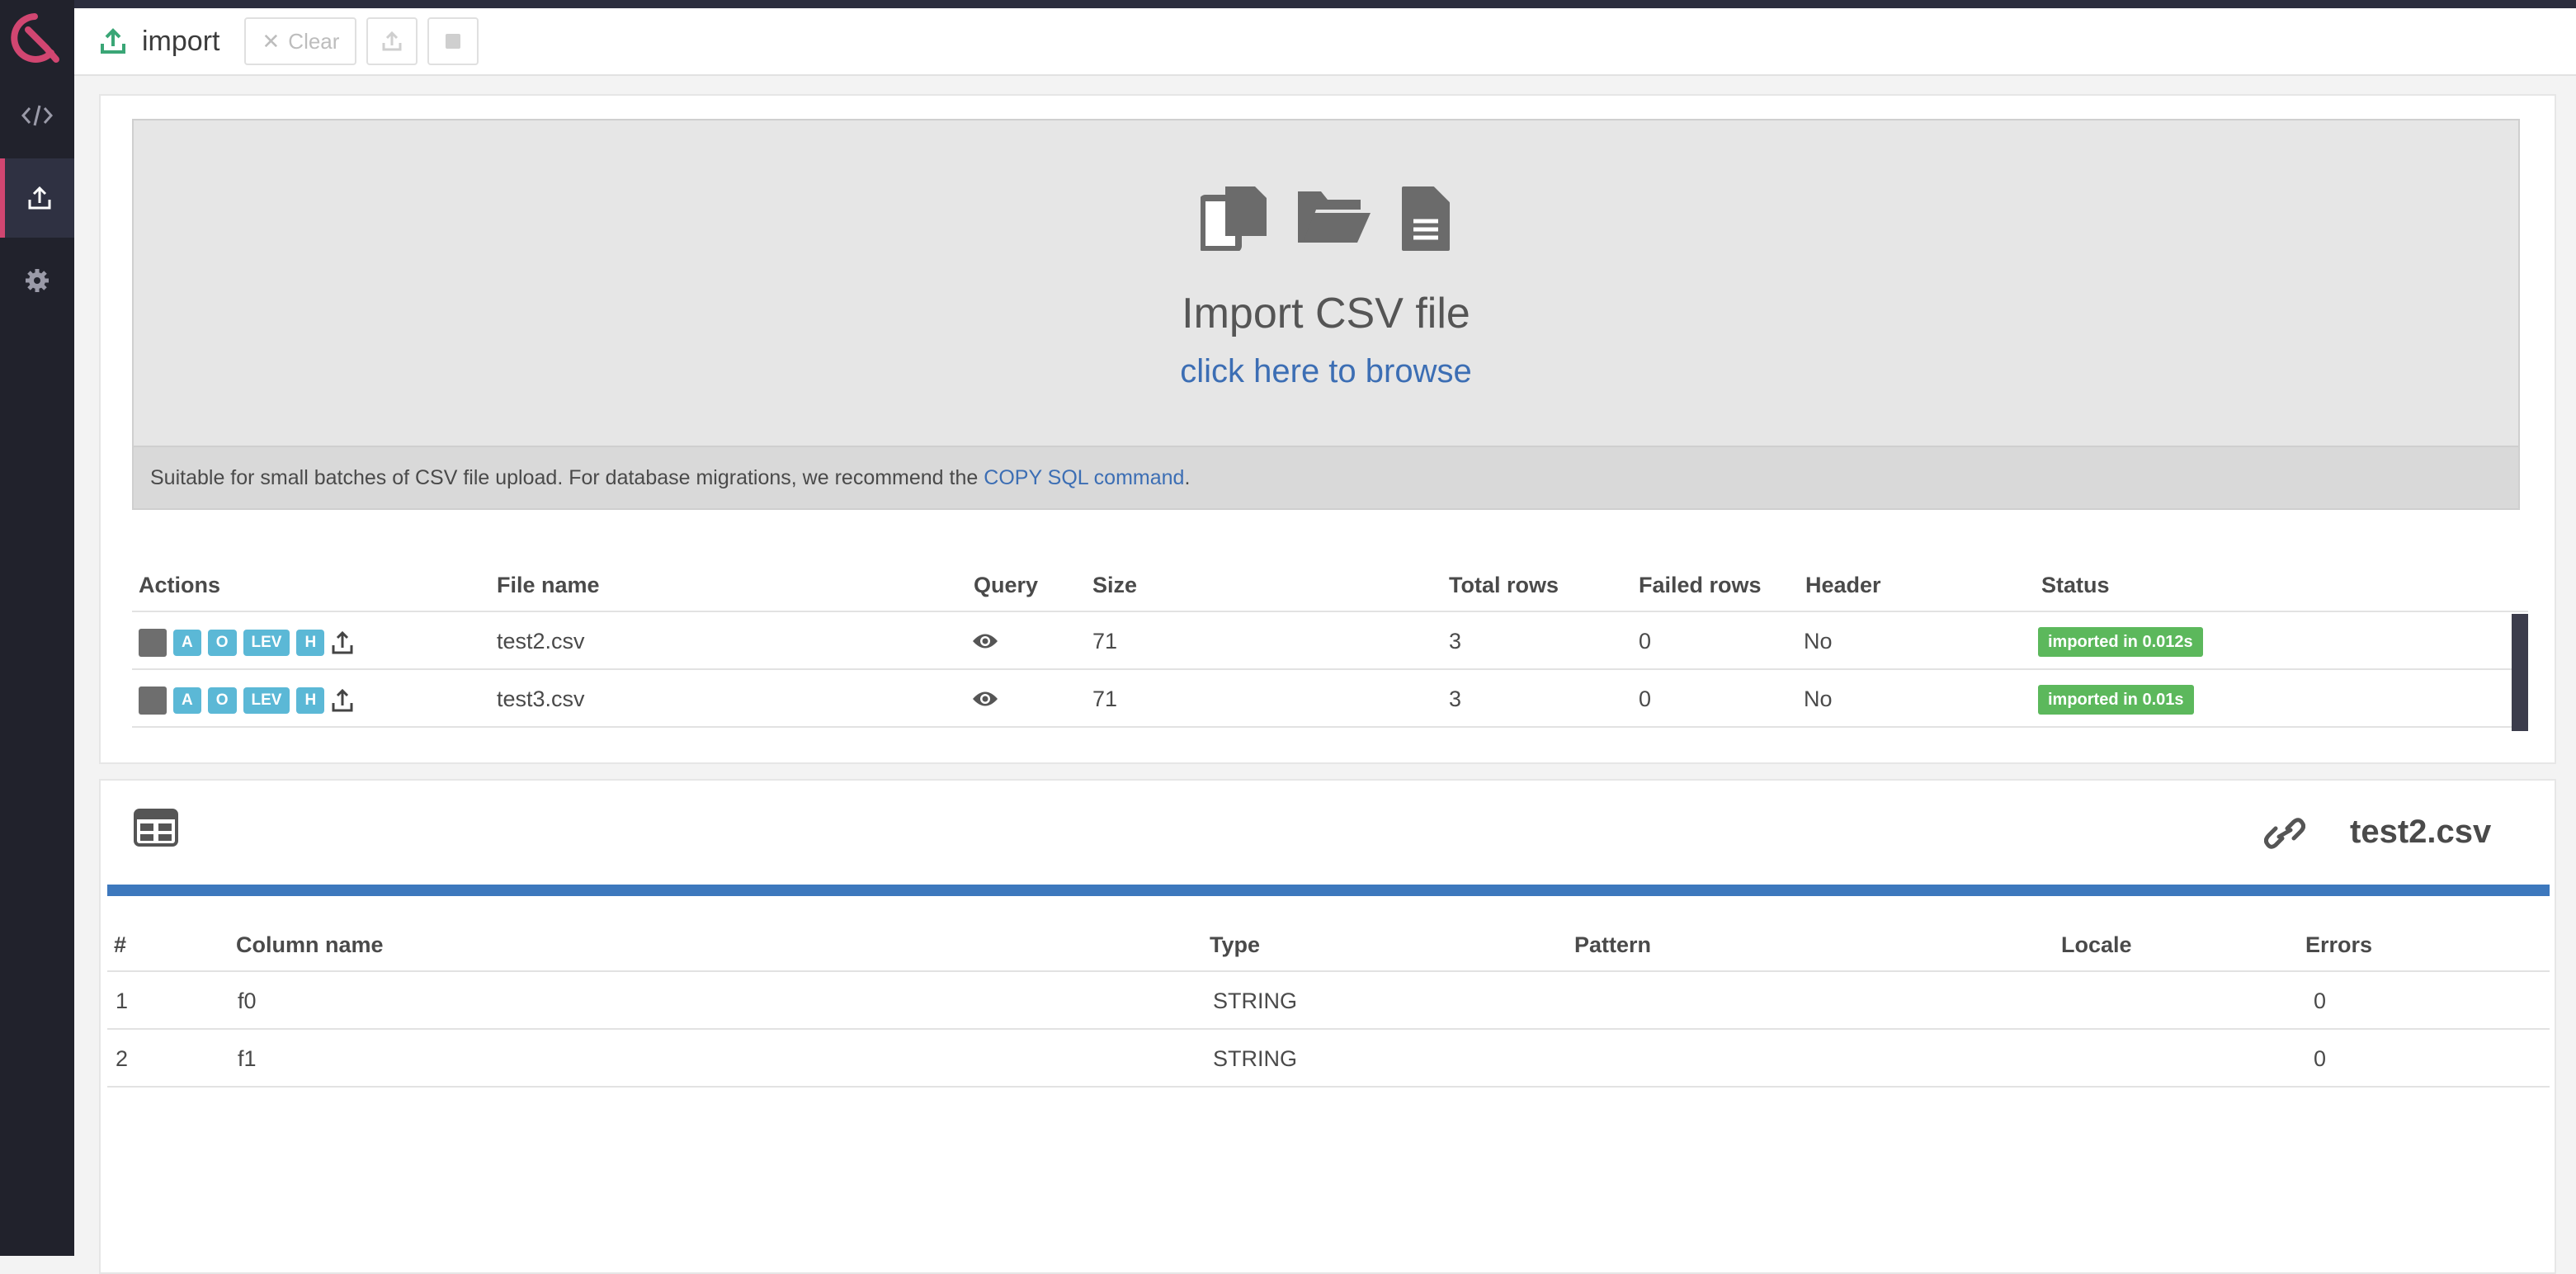  I want to click on file-name: test2.csv, so click(541, 641).